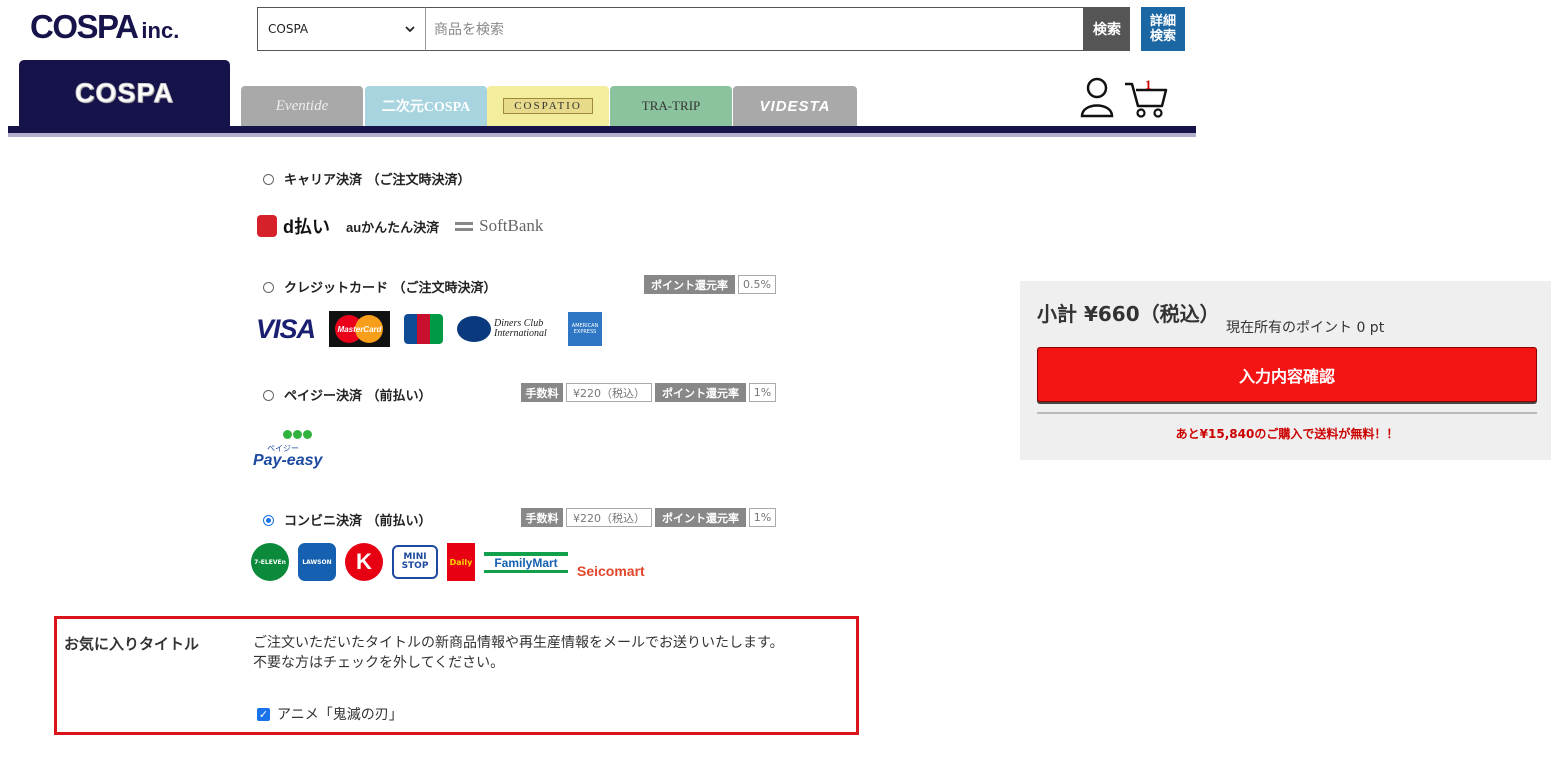  Describe the element at coordinates (526, 562) in the screenshot. I see `familymart-logo: FamilyMart` at that location.